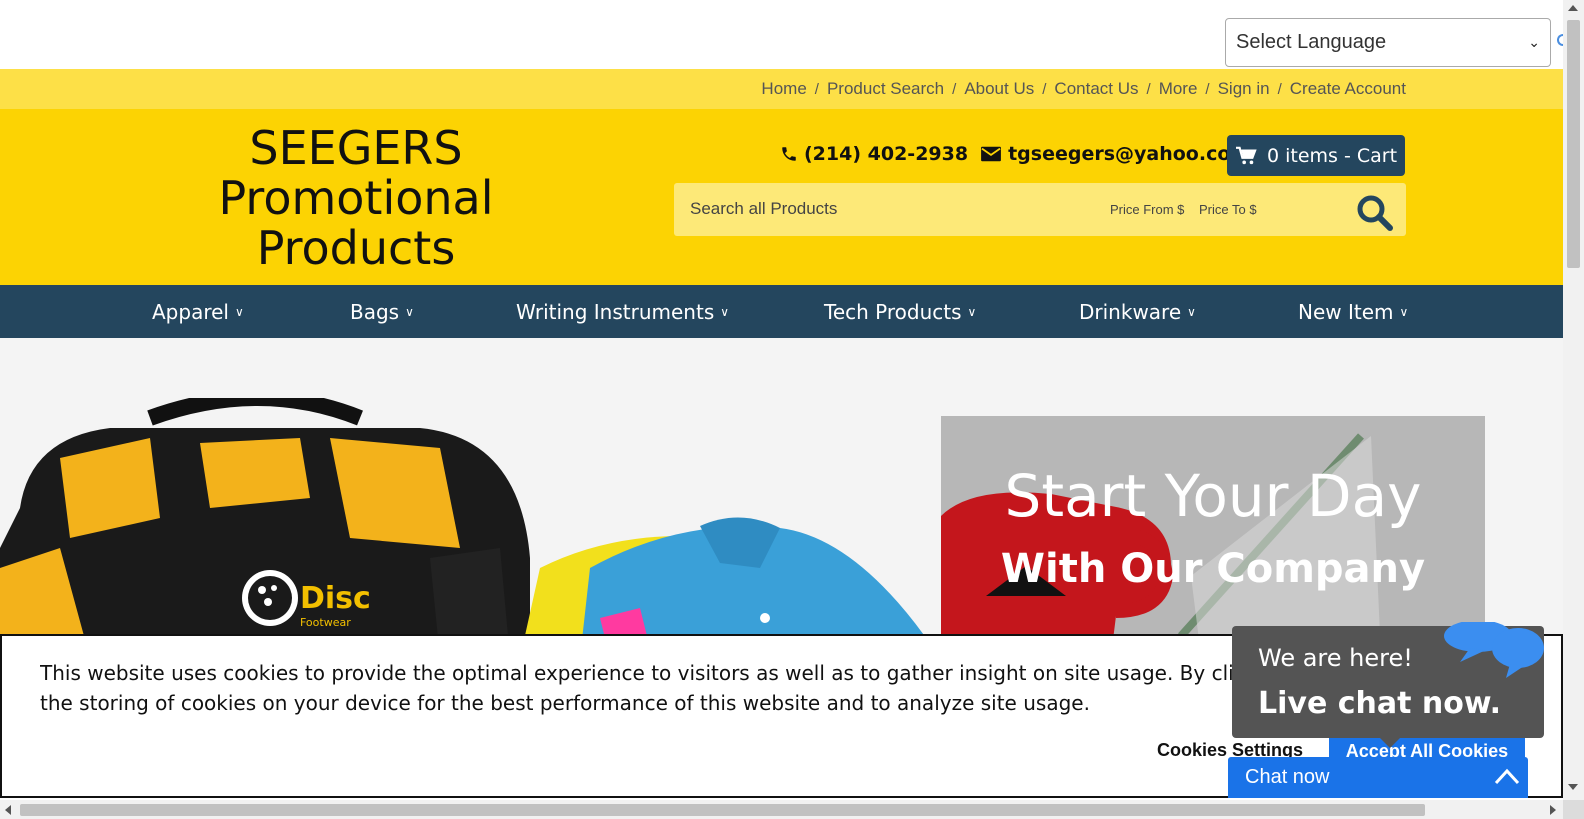 The height and width of the screenshot is (819, 1584). I want to click on scroll-left-arrow-icon, so click(8, 810).